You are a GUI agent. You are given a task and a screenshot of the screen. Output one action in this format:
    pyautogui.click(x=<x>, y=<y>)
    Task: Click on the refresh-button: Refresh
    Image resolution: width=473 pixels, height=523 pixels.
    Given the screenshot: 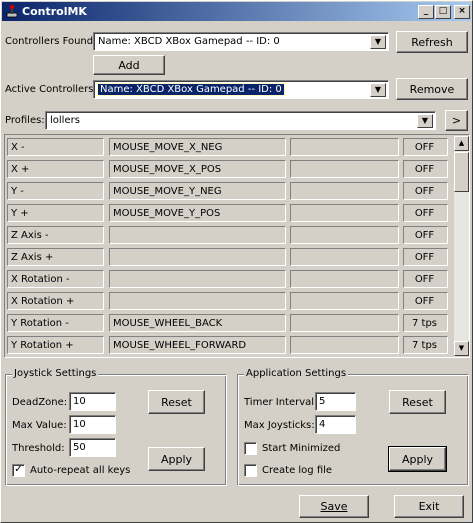 What is the action you would take?
    pyautogui.click(x=432, y=42)
    